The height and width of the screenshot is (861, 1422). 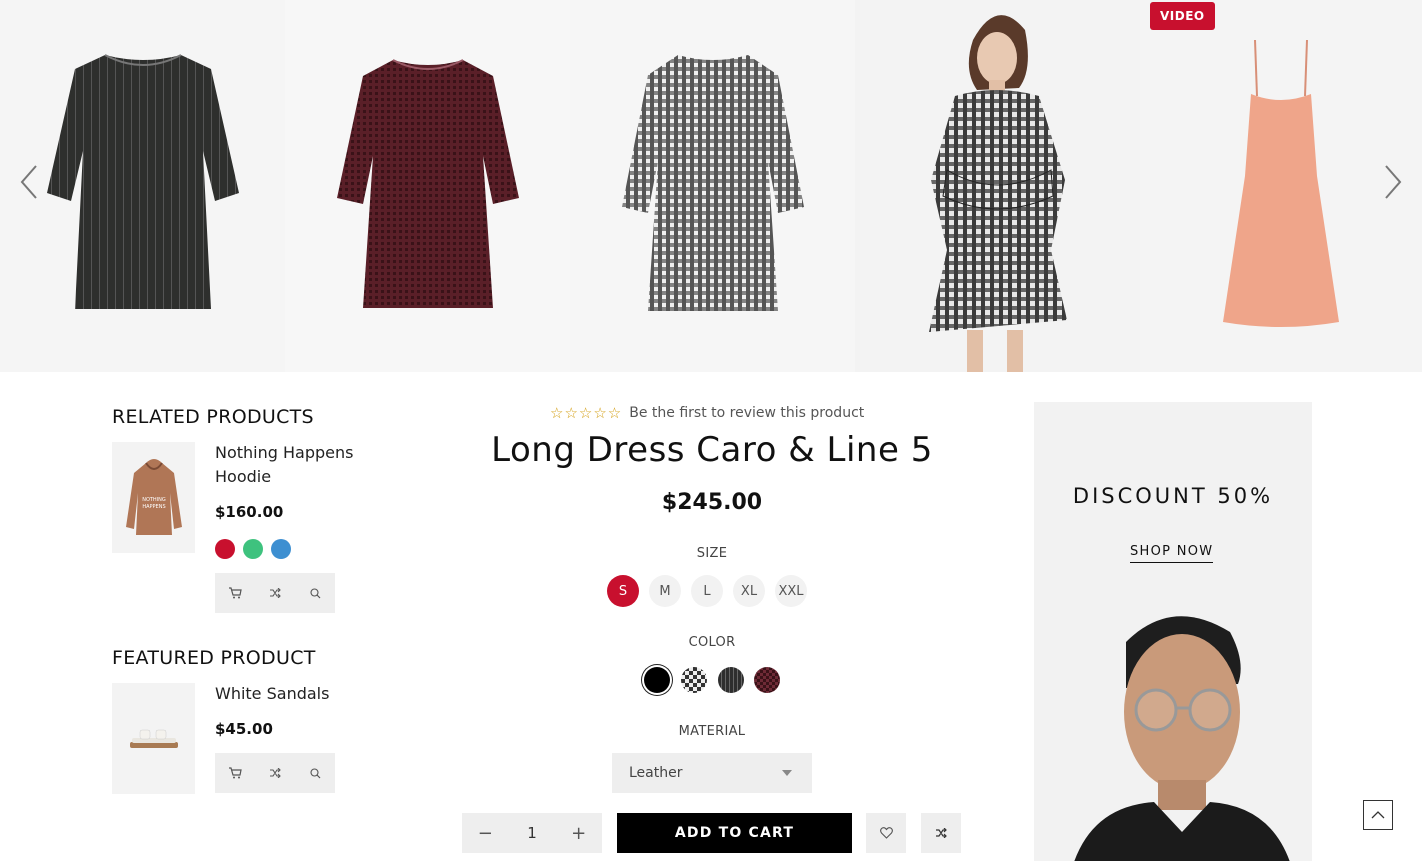 I want to click on size-label: SIZE, so click(x=712, y=553).